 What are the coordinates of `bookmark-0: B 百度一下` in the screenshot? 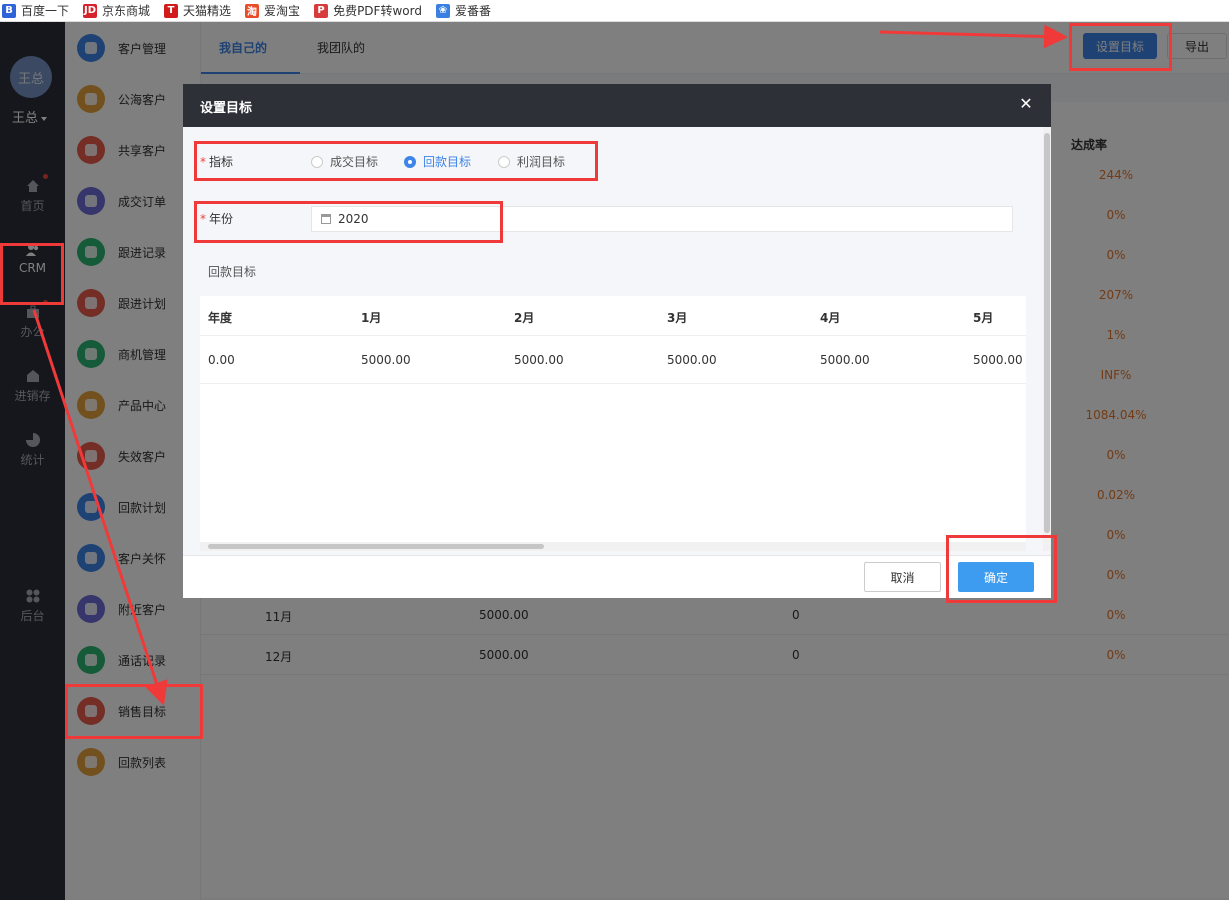 It's located at (36, 10).